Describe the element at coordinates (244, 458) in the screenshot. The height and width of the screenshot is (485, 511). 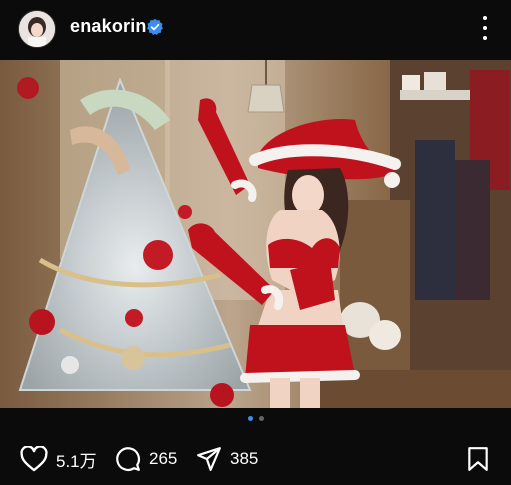
I see `share-count: 385` at that location.